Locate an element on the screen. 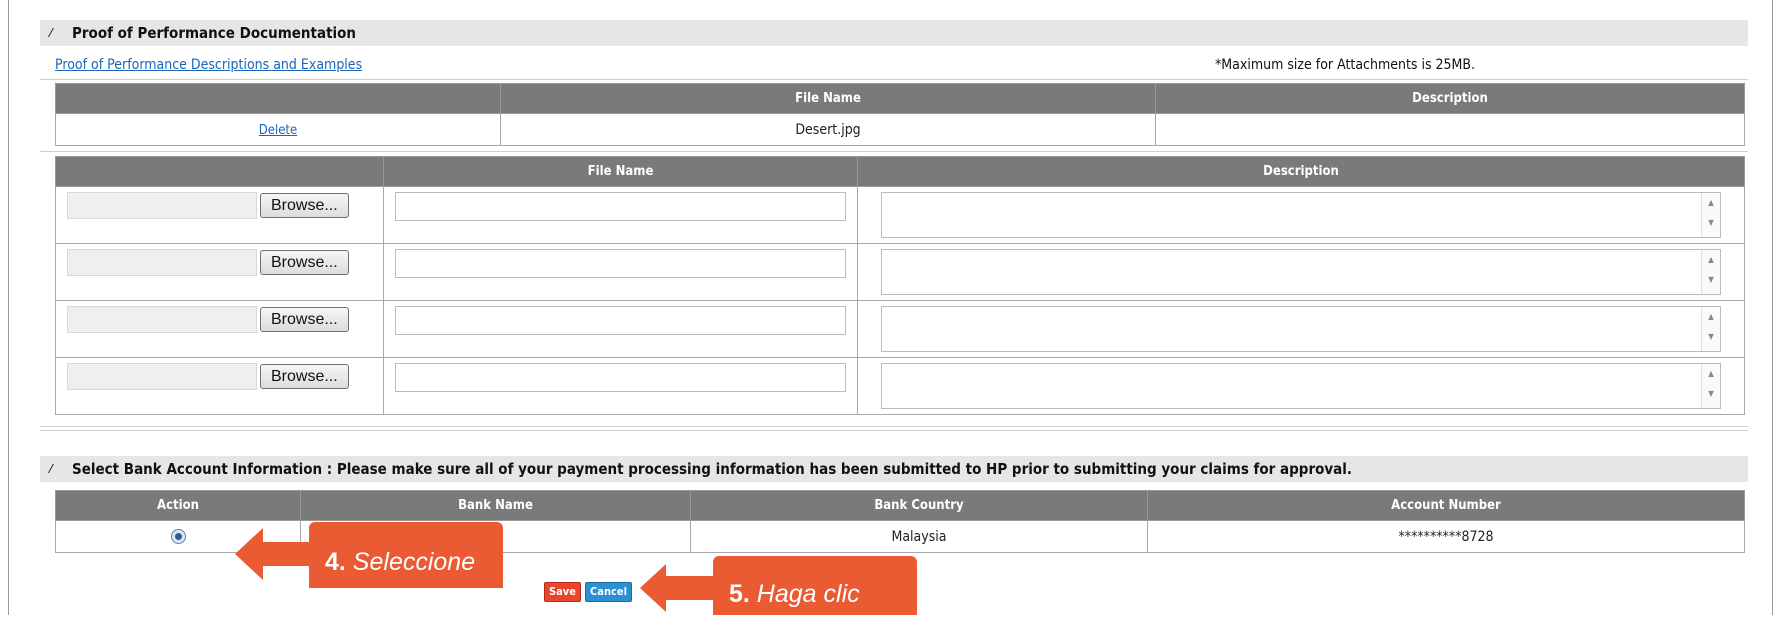  table-row: Delete Desert.jpg is located at coordinates (900, 129).